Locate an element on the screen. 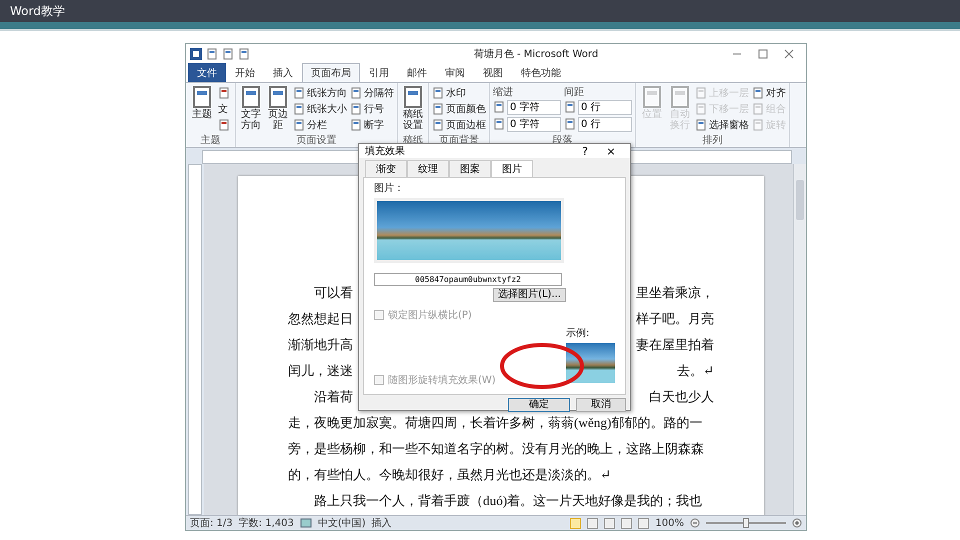 This screenshot has width=960, height=540. ribbon-tab: 邮件 is located at coordinates (417, 72).